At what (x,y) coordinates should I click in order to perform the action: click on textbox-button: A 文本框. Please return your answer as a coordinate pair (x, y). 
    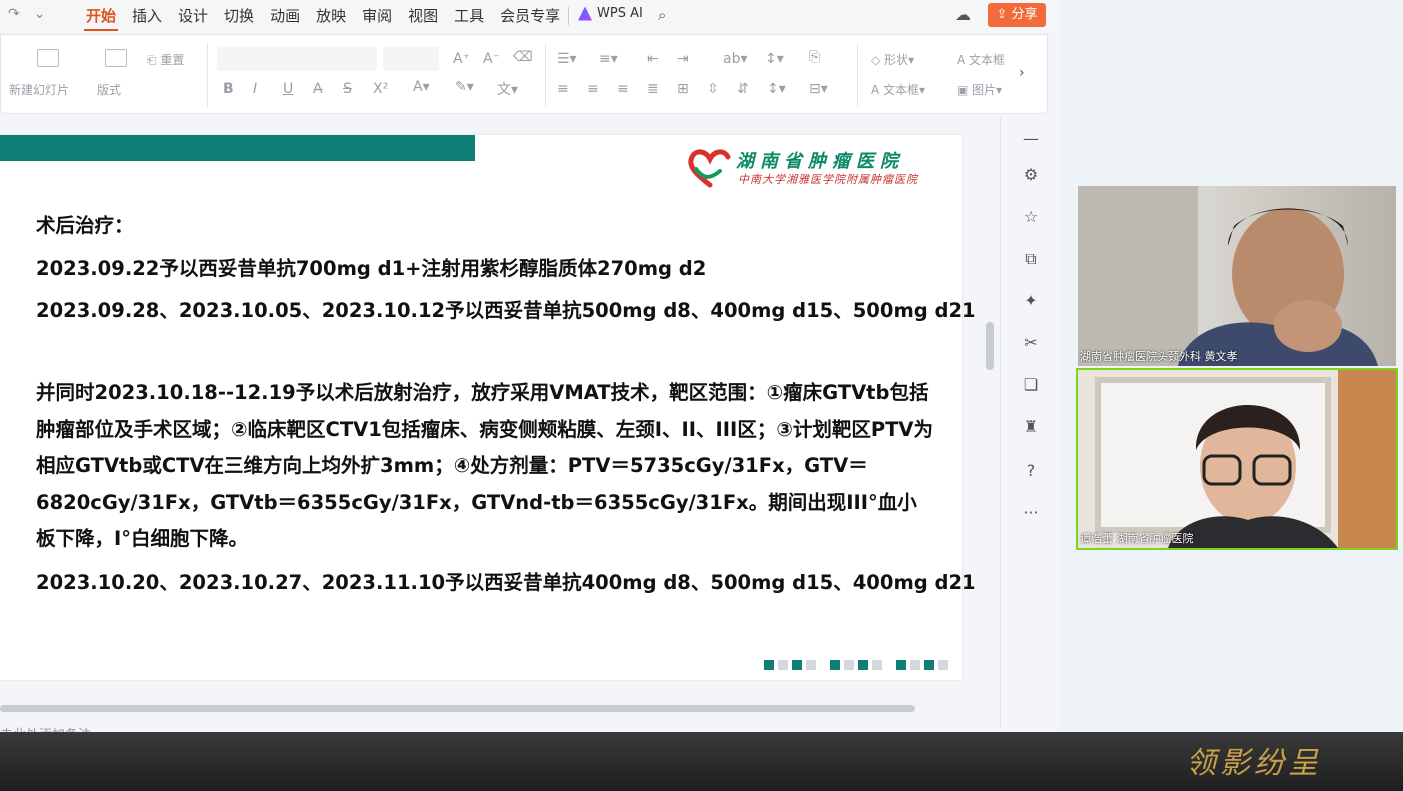
    Looking at the image, I should click on (981, 59).